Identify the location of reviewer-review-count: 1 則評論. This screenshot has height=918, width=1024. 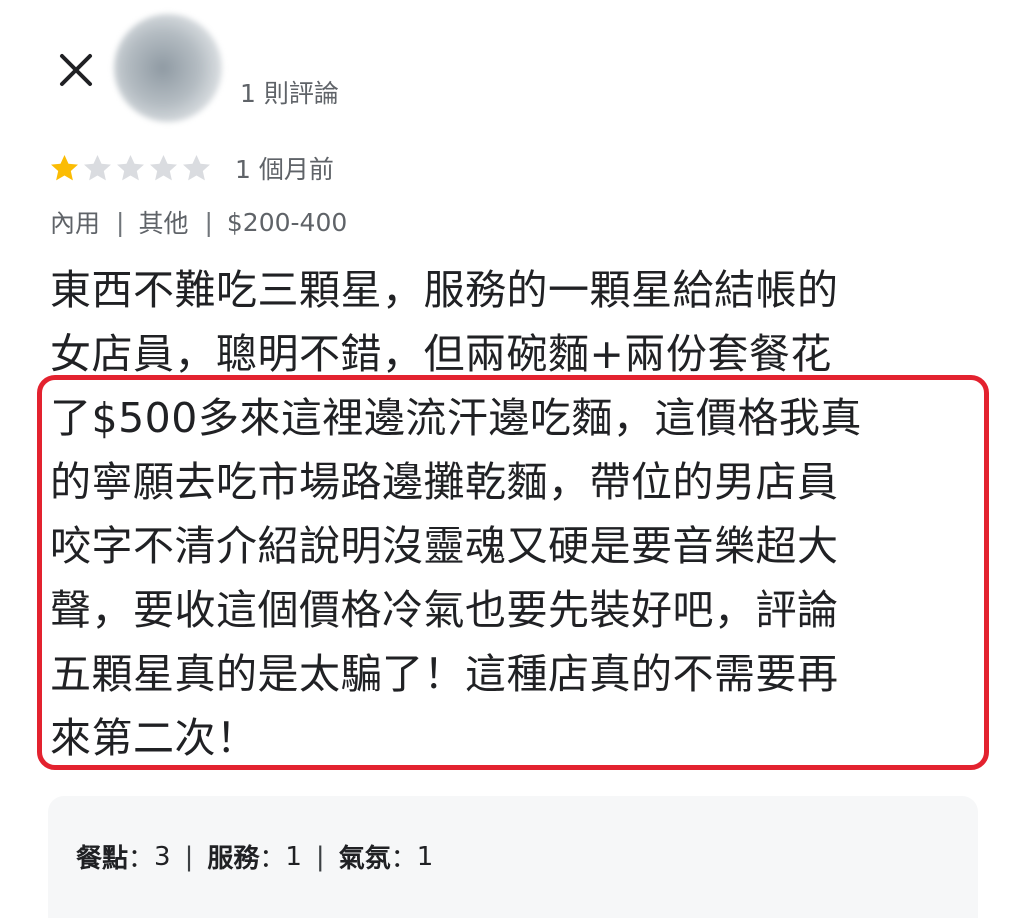
(289, 93).